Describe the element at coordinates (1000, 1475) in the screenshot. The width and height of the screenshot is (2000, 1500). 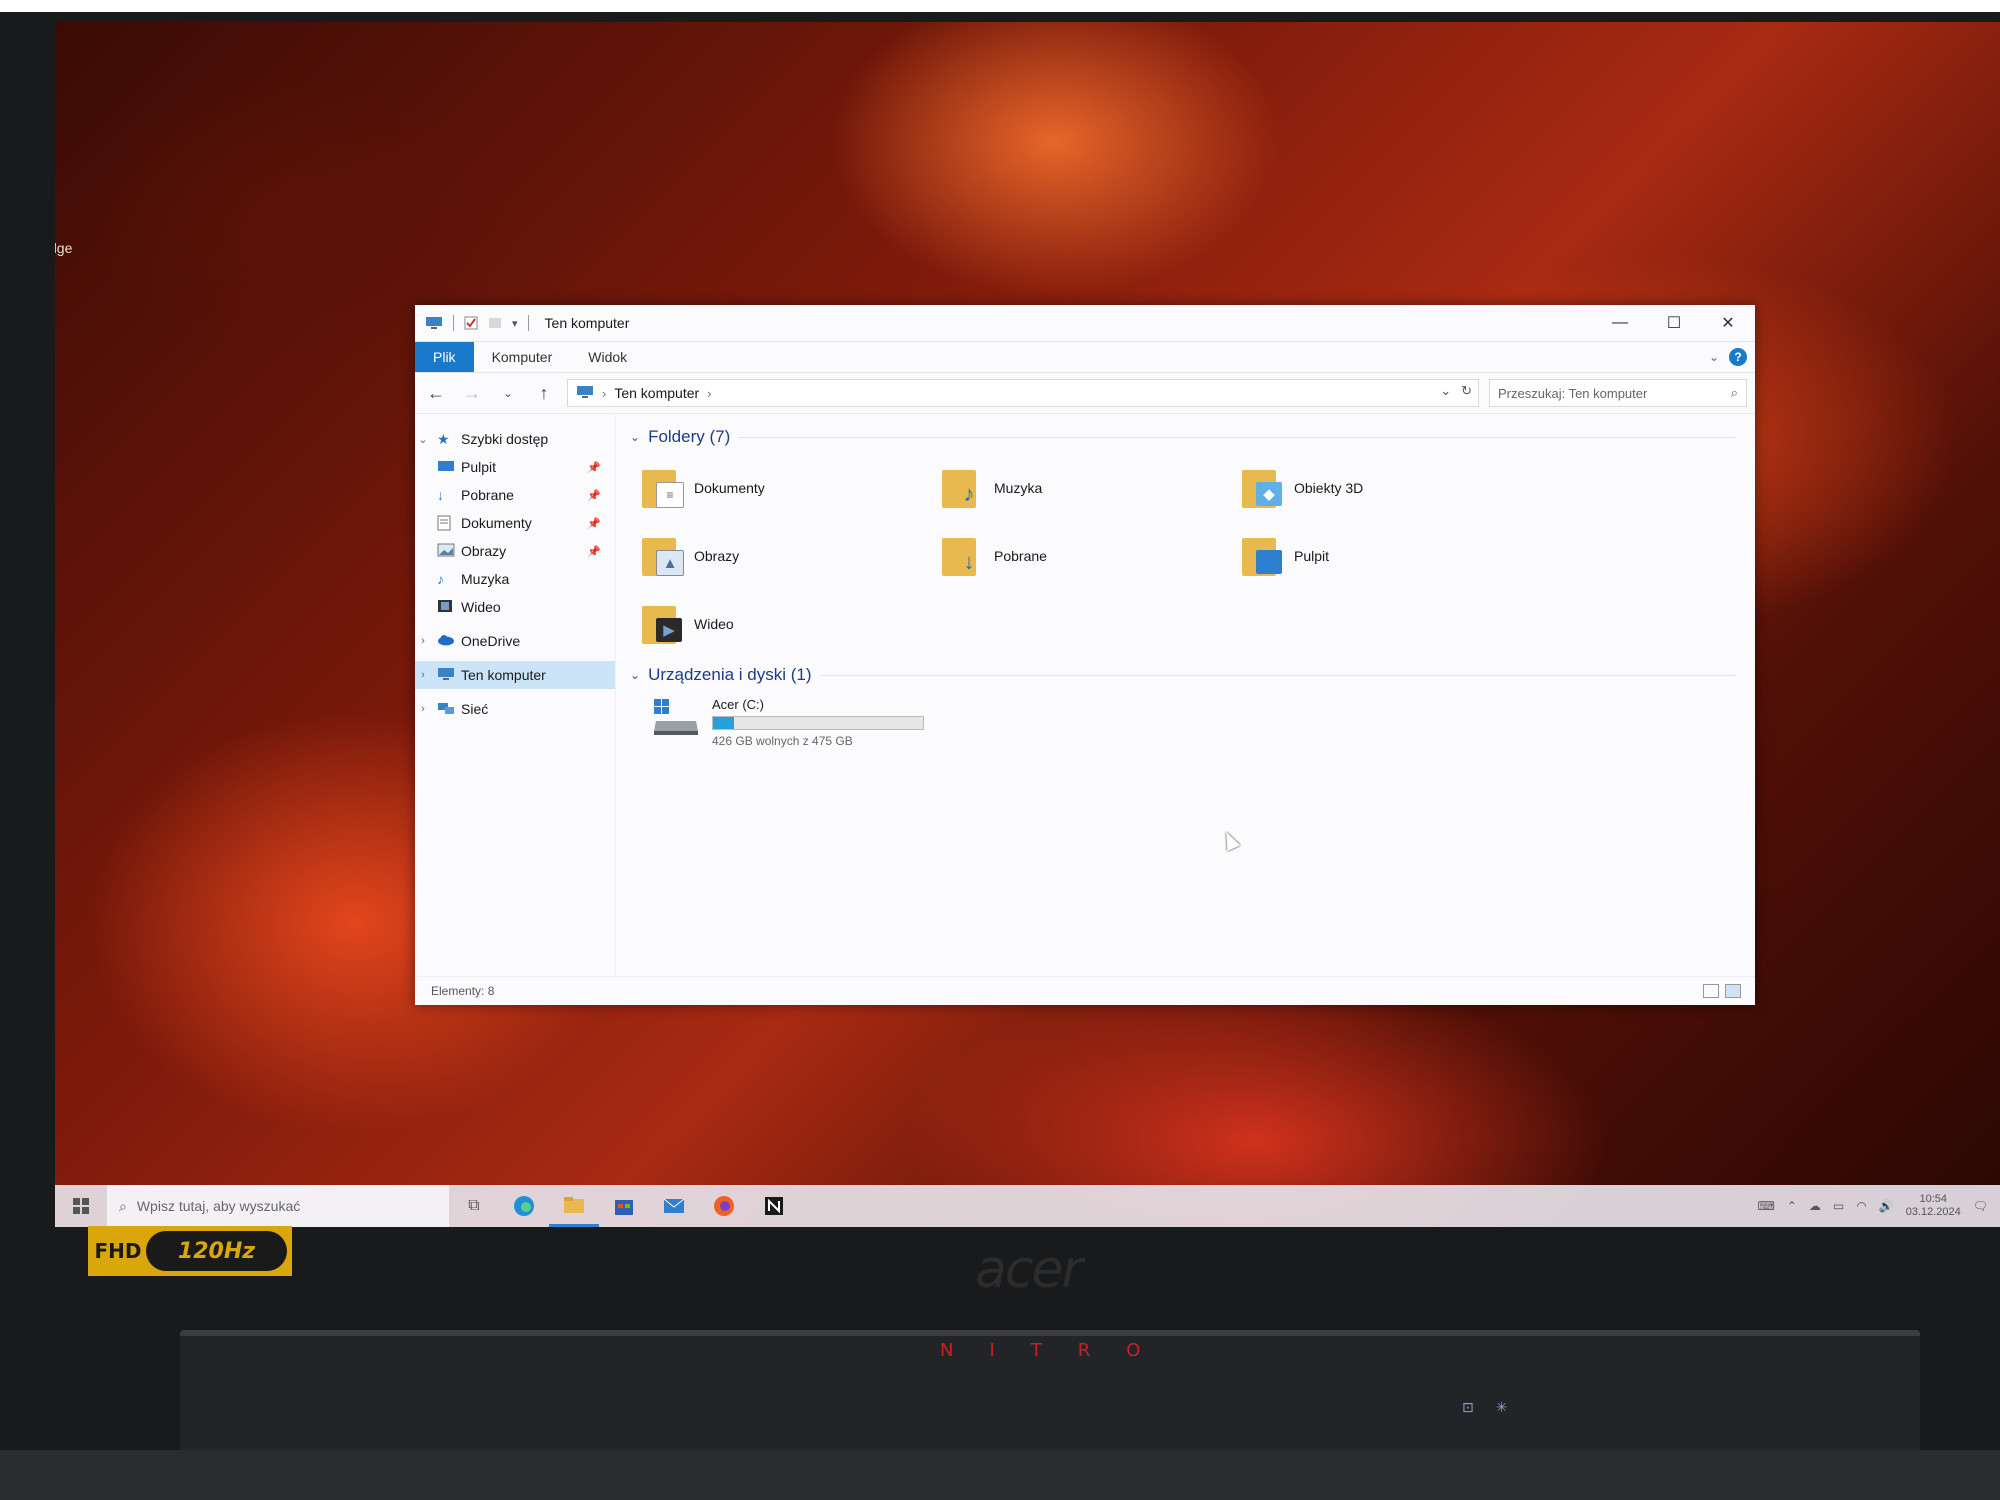
I see `keyboard-deck` at that location.